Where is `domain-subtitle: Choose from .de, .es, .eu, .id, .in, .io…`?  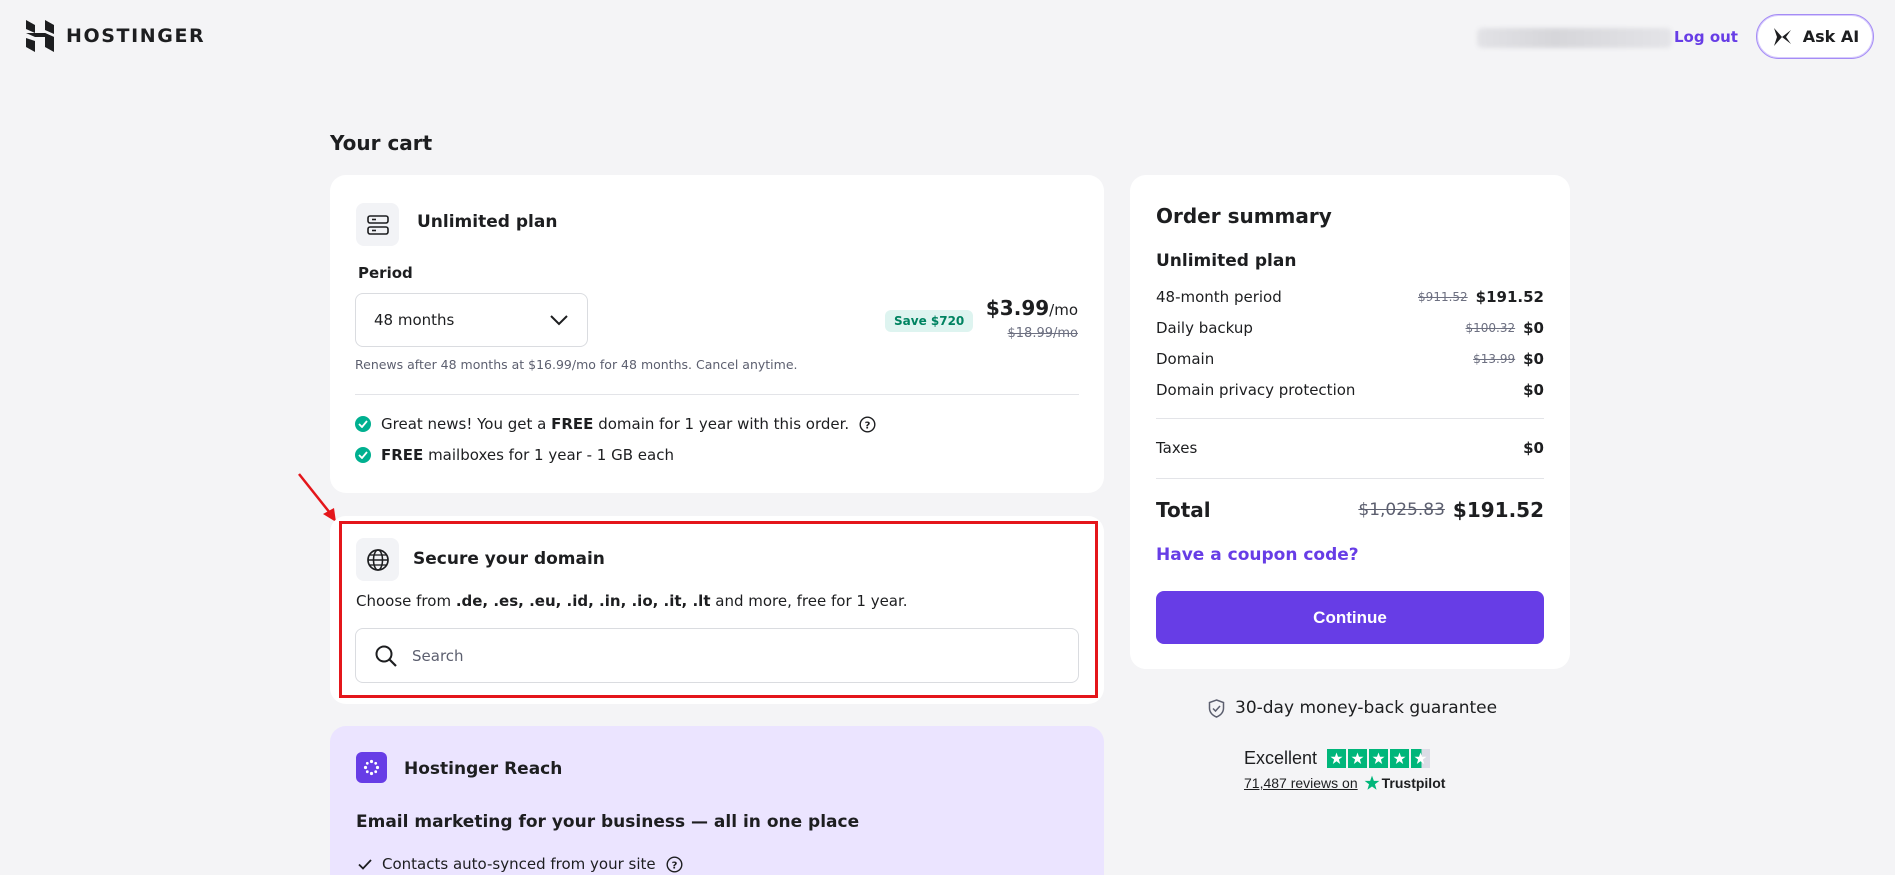 domain-subtitle: Choose from .de, .es, .eu, .id, .in, .io… is located at coordinates (632, 601).